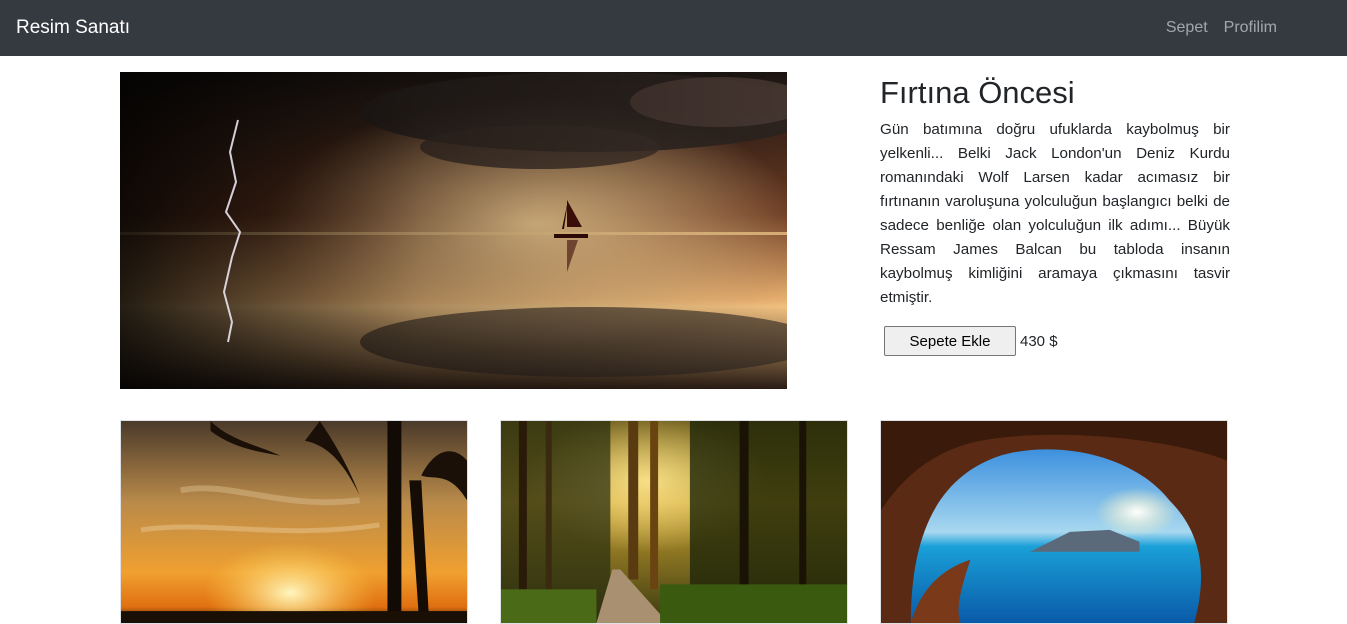 The height and width of the screenshot is (624, 1347). Describe the element at coordinates (977, 92) in the screenshot. I see `painting-title: Fırtına Öncesi` at that location.